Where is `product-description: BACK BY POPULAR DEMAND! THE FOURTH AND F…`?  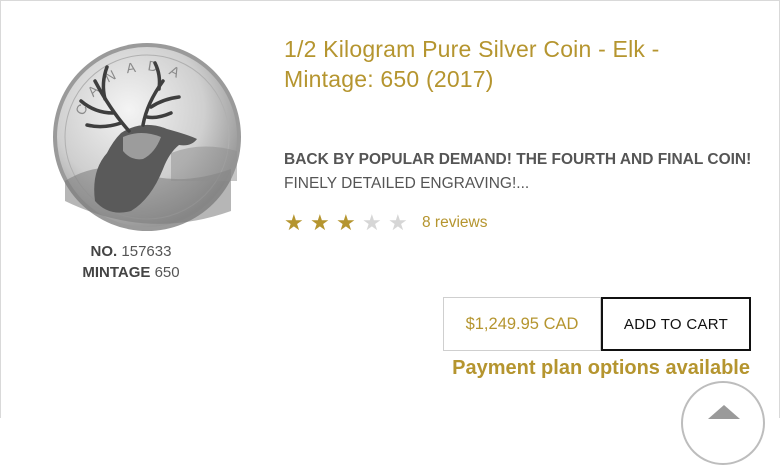 product-description: BACK BY POPULAR DEMAND! THE FOURTH AND F… is located at coordinates (519, 172).